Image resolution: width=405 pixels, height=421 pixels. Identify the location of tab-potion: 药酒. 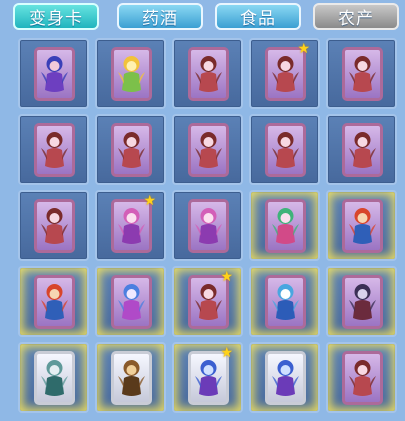
(160, 16).